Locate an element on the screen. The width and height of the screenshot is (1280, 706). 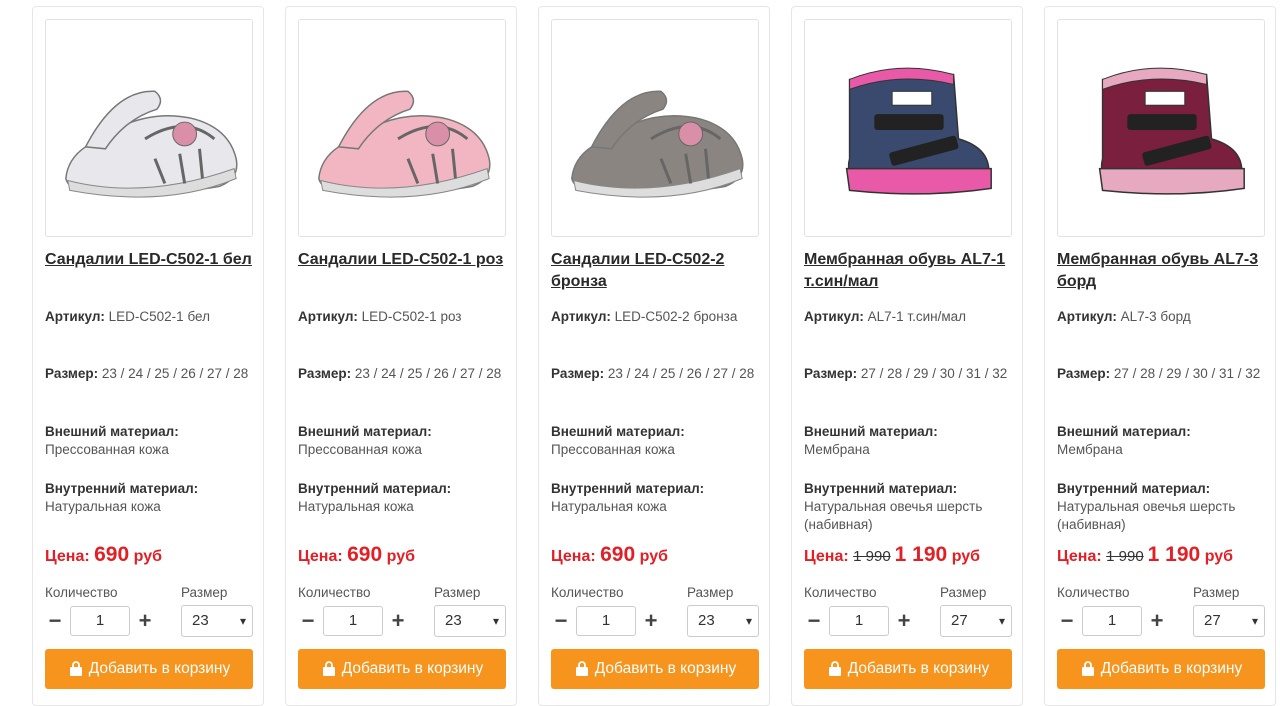
article-value: AL7-1 т.син/мал is located at coordinates (917, 316).